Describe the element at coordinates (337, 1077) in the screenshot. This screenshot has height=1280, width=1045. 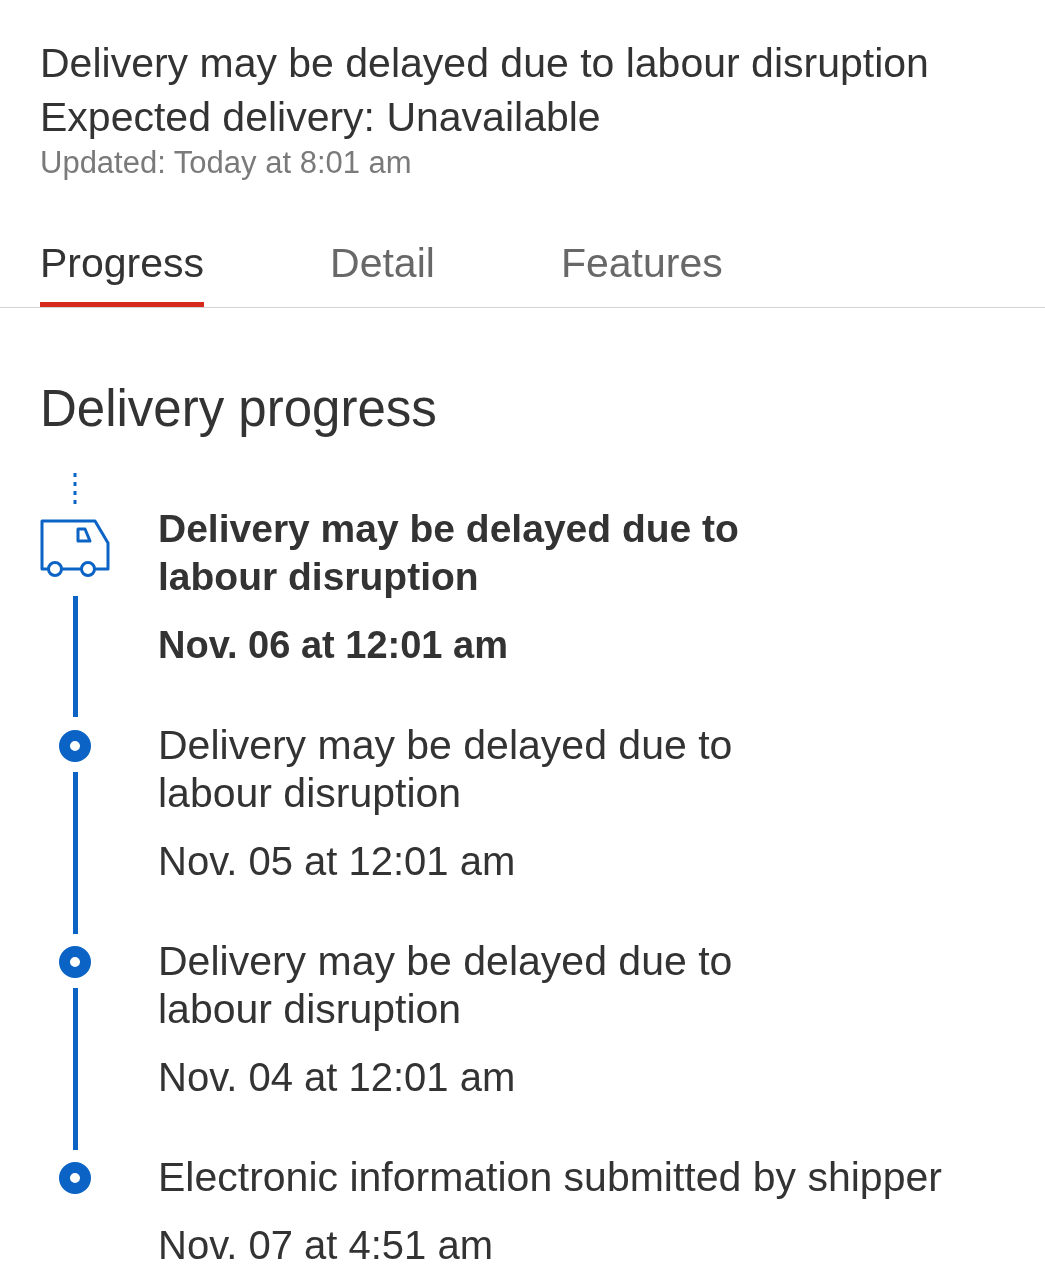
I see `event-time: Nov. 04 at 12:01 am` at that location.